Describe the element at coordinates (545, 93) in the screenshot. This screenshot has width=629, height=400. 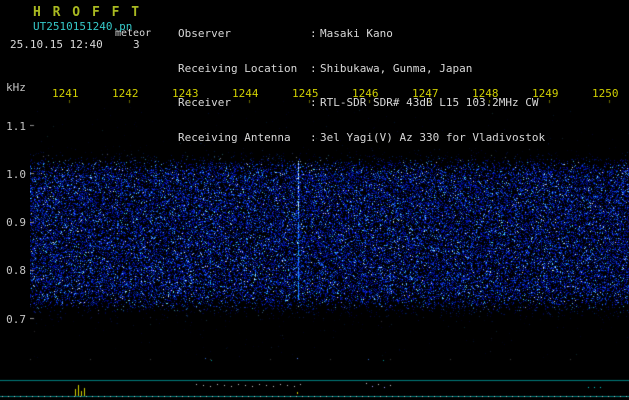
I see `time-tick-label: 1249` at that location.